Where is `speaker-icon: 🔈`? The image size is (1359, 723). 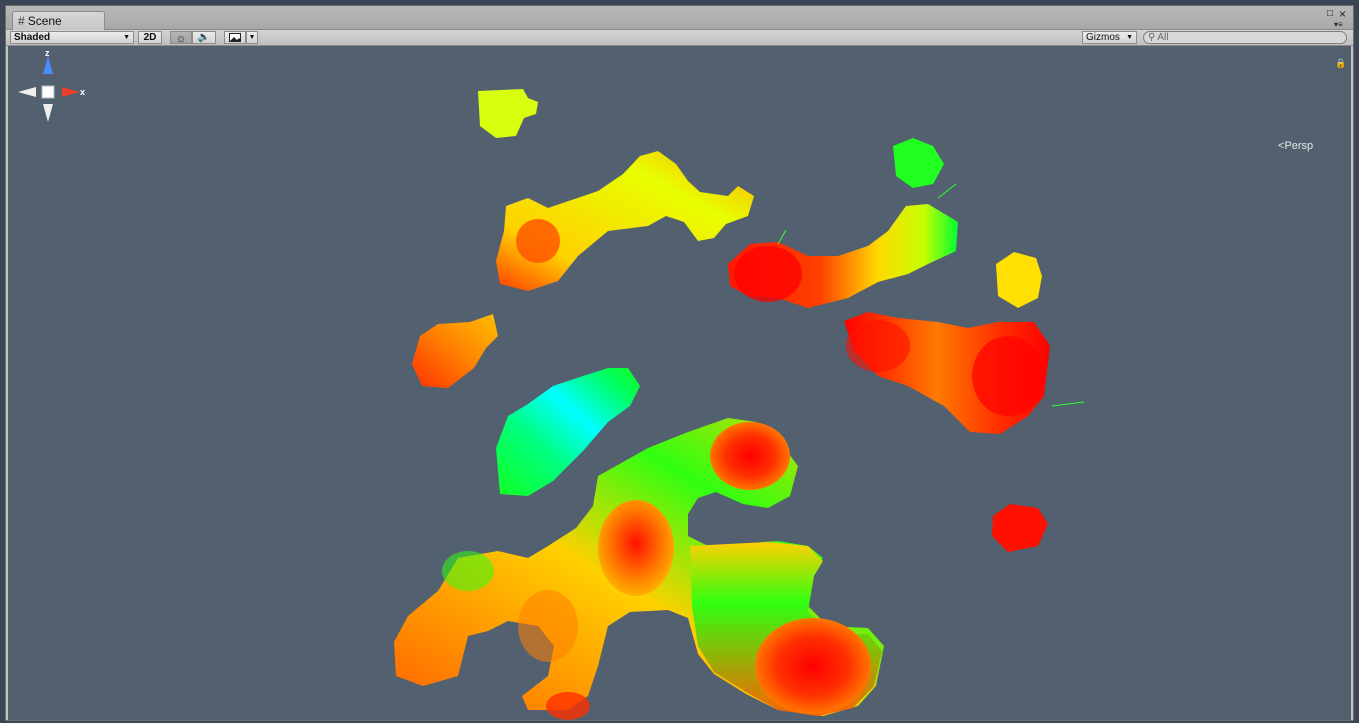 speaker-icon: 🔈 is located at coordinates (204, 37).